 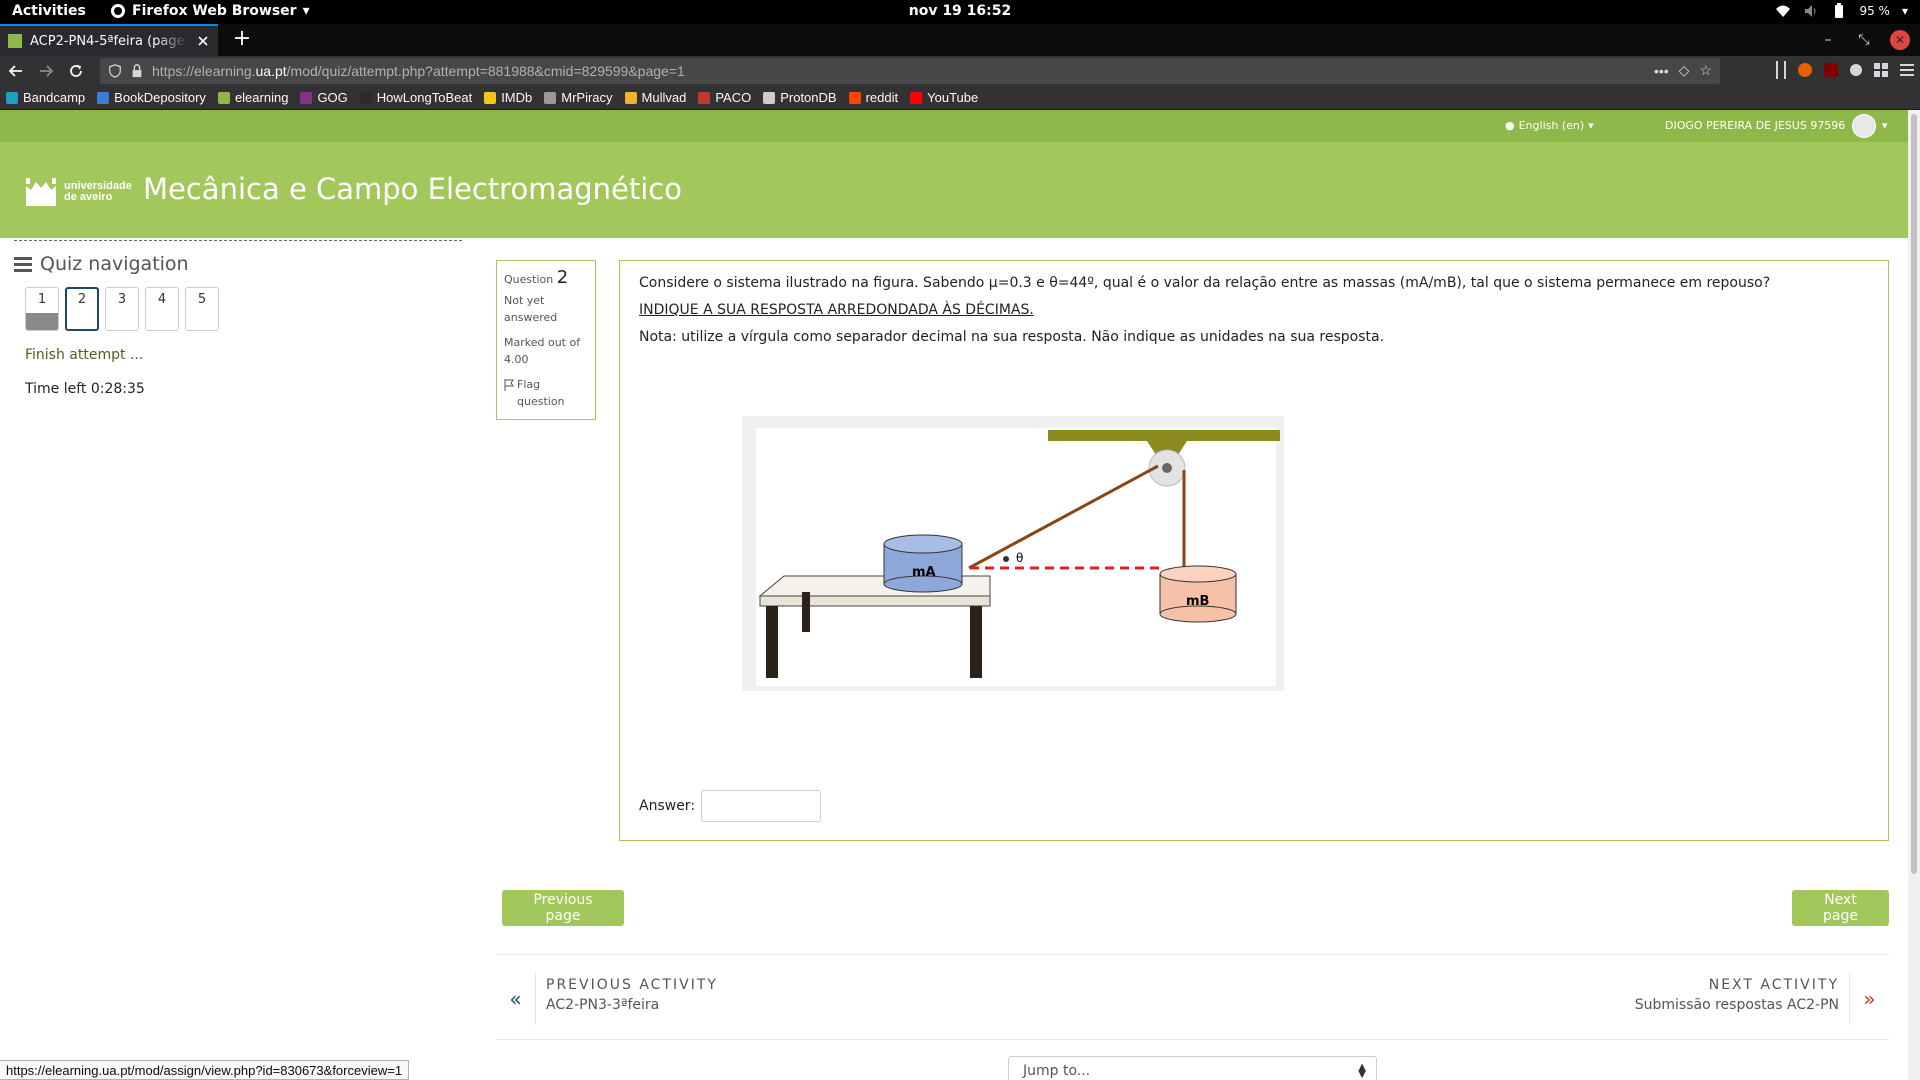 I want to click on previous-page-button: Previous page, so click(x=563, y=908).